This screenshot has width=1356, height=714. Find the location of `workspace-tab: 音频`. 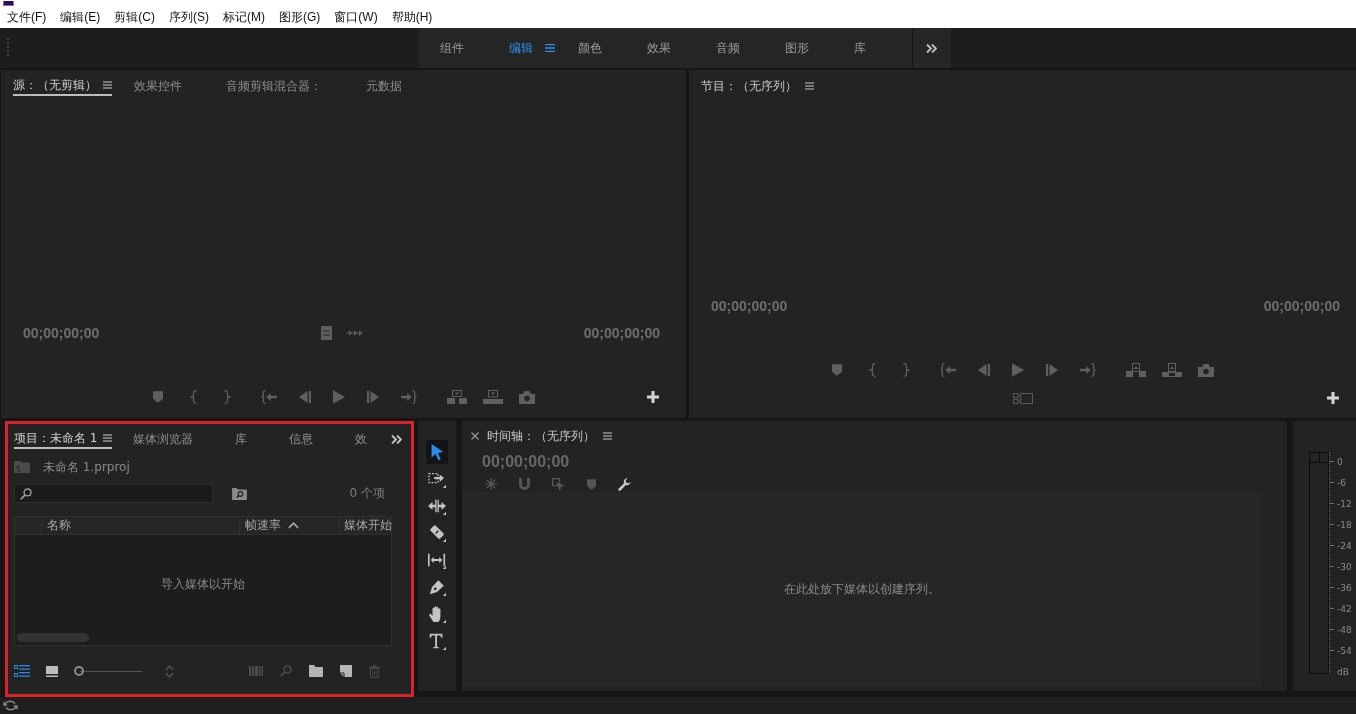

workspace-tab: 音频 is located at coordinates (728, 48).